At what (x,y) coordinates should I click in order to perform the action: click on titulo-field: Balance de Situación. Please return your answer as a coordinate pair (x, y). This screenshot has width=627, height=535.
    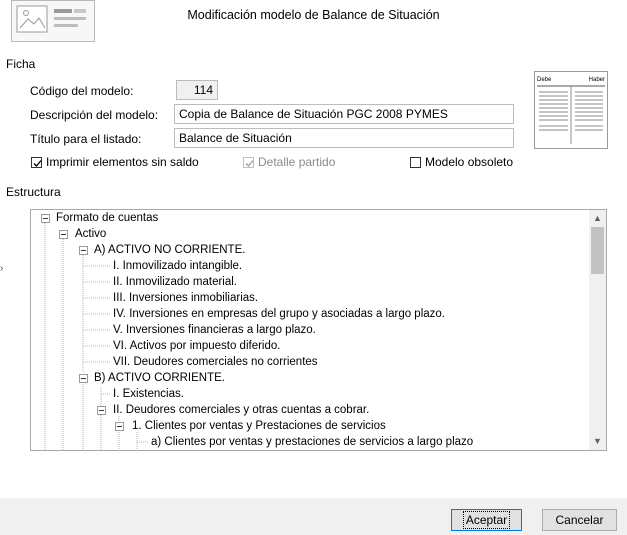
    Looking at the image, I should click on (344, 138).